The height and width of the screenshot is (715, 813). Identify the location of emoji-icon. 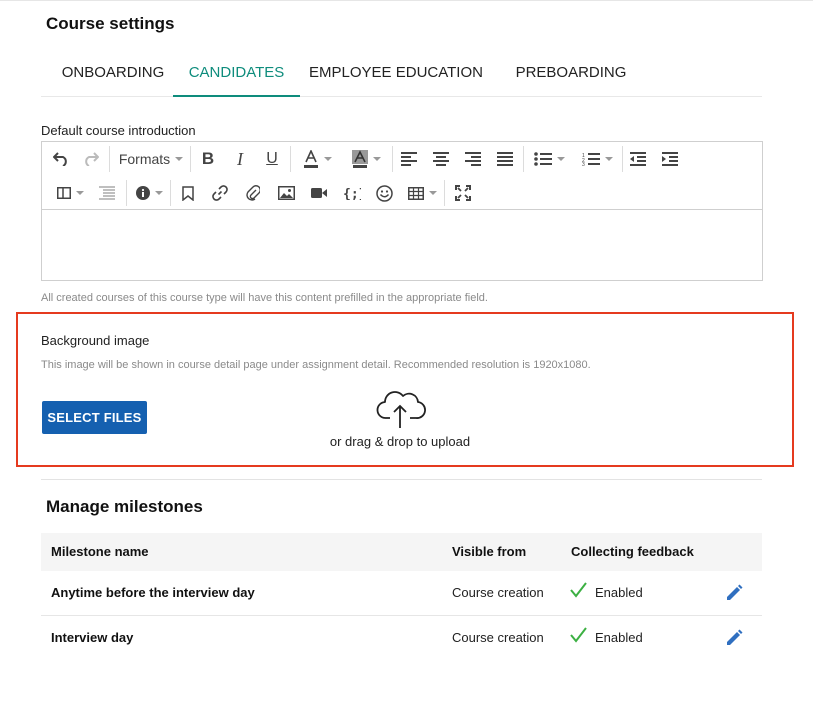
(384, 193).